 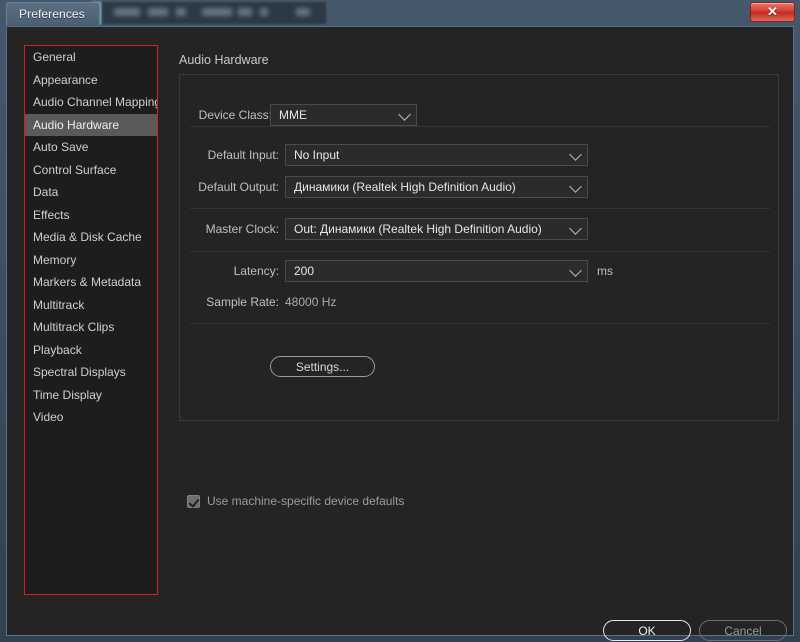 What do you see at coordinates (91, 102) in the screenshot?
I see `sidebar-item-audio-channel-mapping: Audio Channel Mapping` at bounding box center [91, 102].